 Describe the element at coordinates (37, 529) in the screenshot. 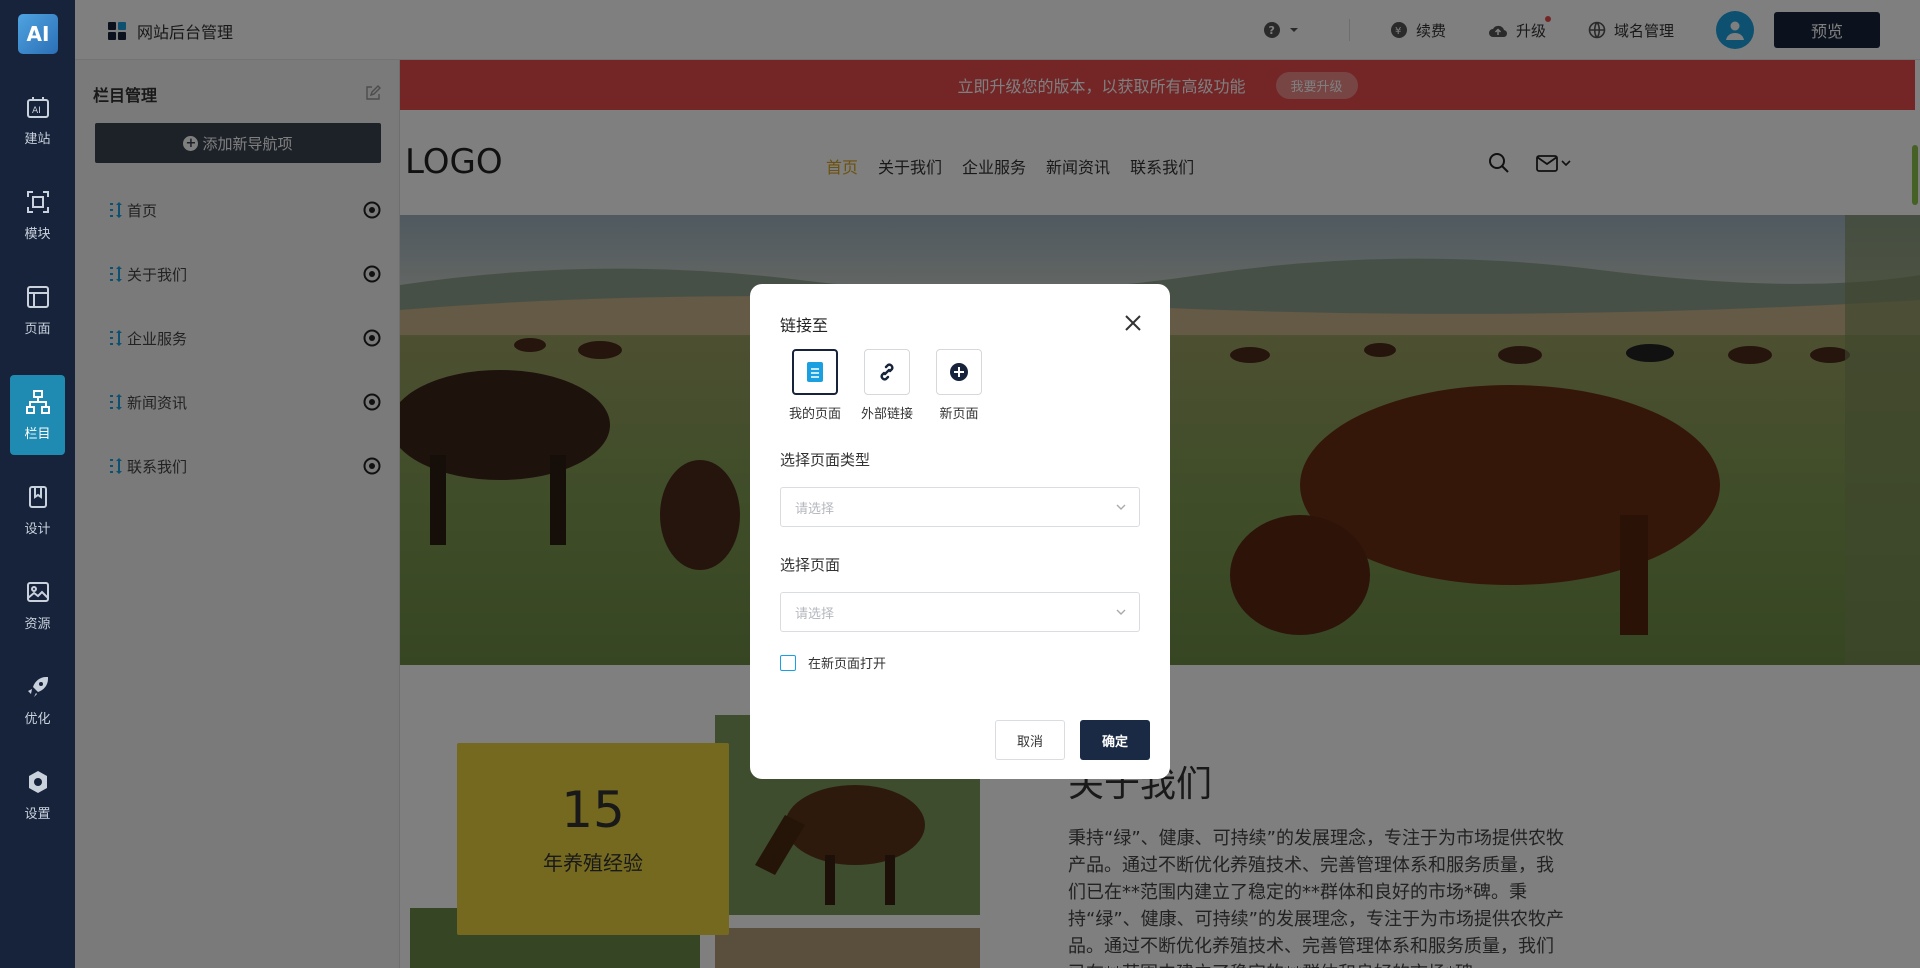

I see `rail-item-label: 设计` at that location.